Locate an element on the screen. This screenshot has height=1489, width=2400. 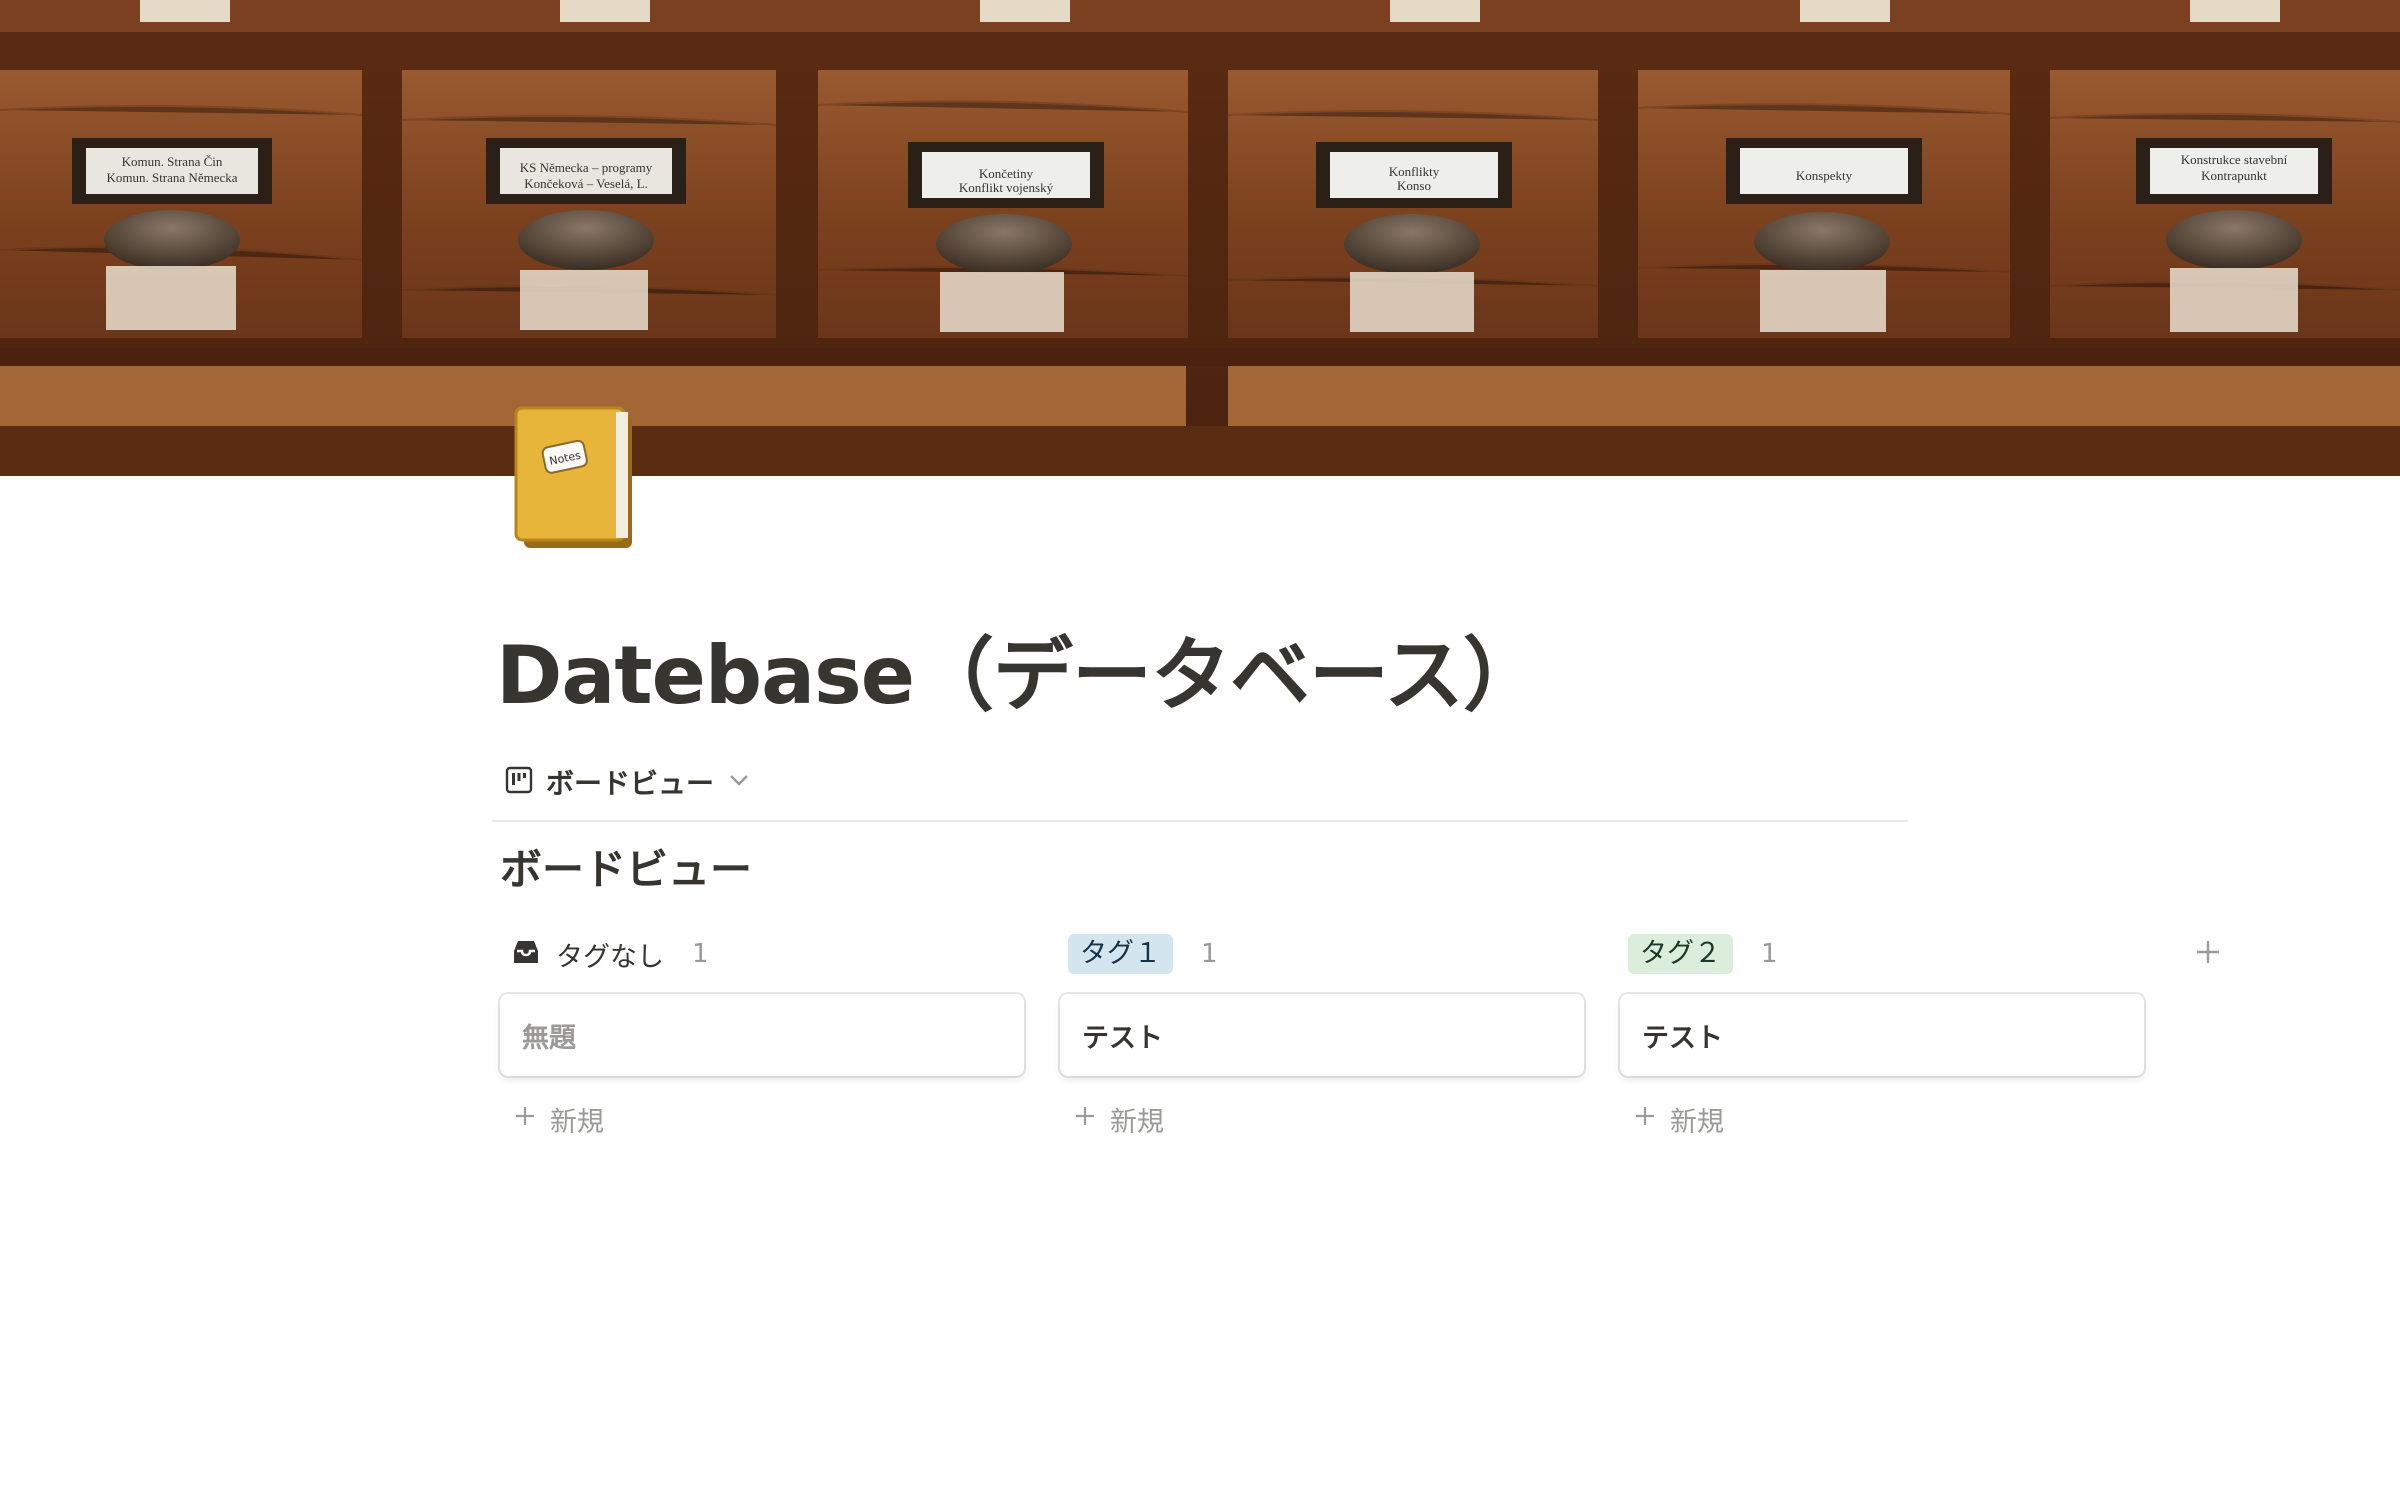
notebook-icon-graphic: Notes is located at coordinates (573, 477).